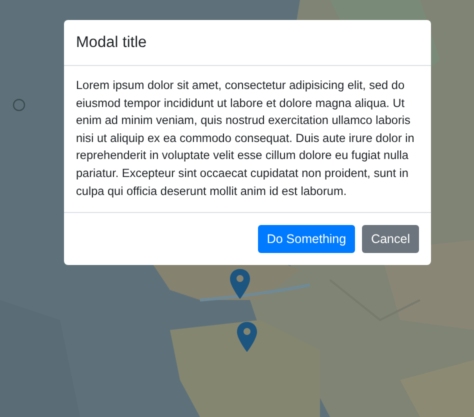 The image size is (474, 417). What do you see at coordinates (19, 105) in the screenshot?
I see `circle-marker-icon` at bounding box center [19, 105].